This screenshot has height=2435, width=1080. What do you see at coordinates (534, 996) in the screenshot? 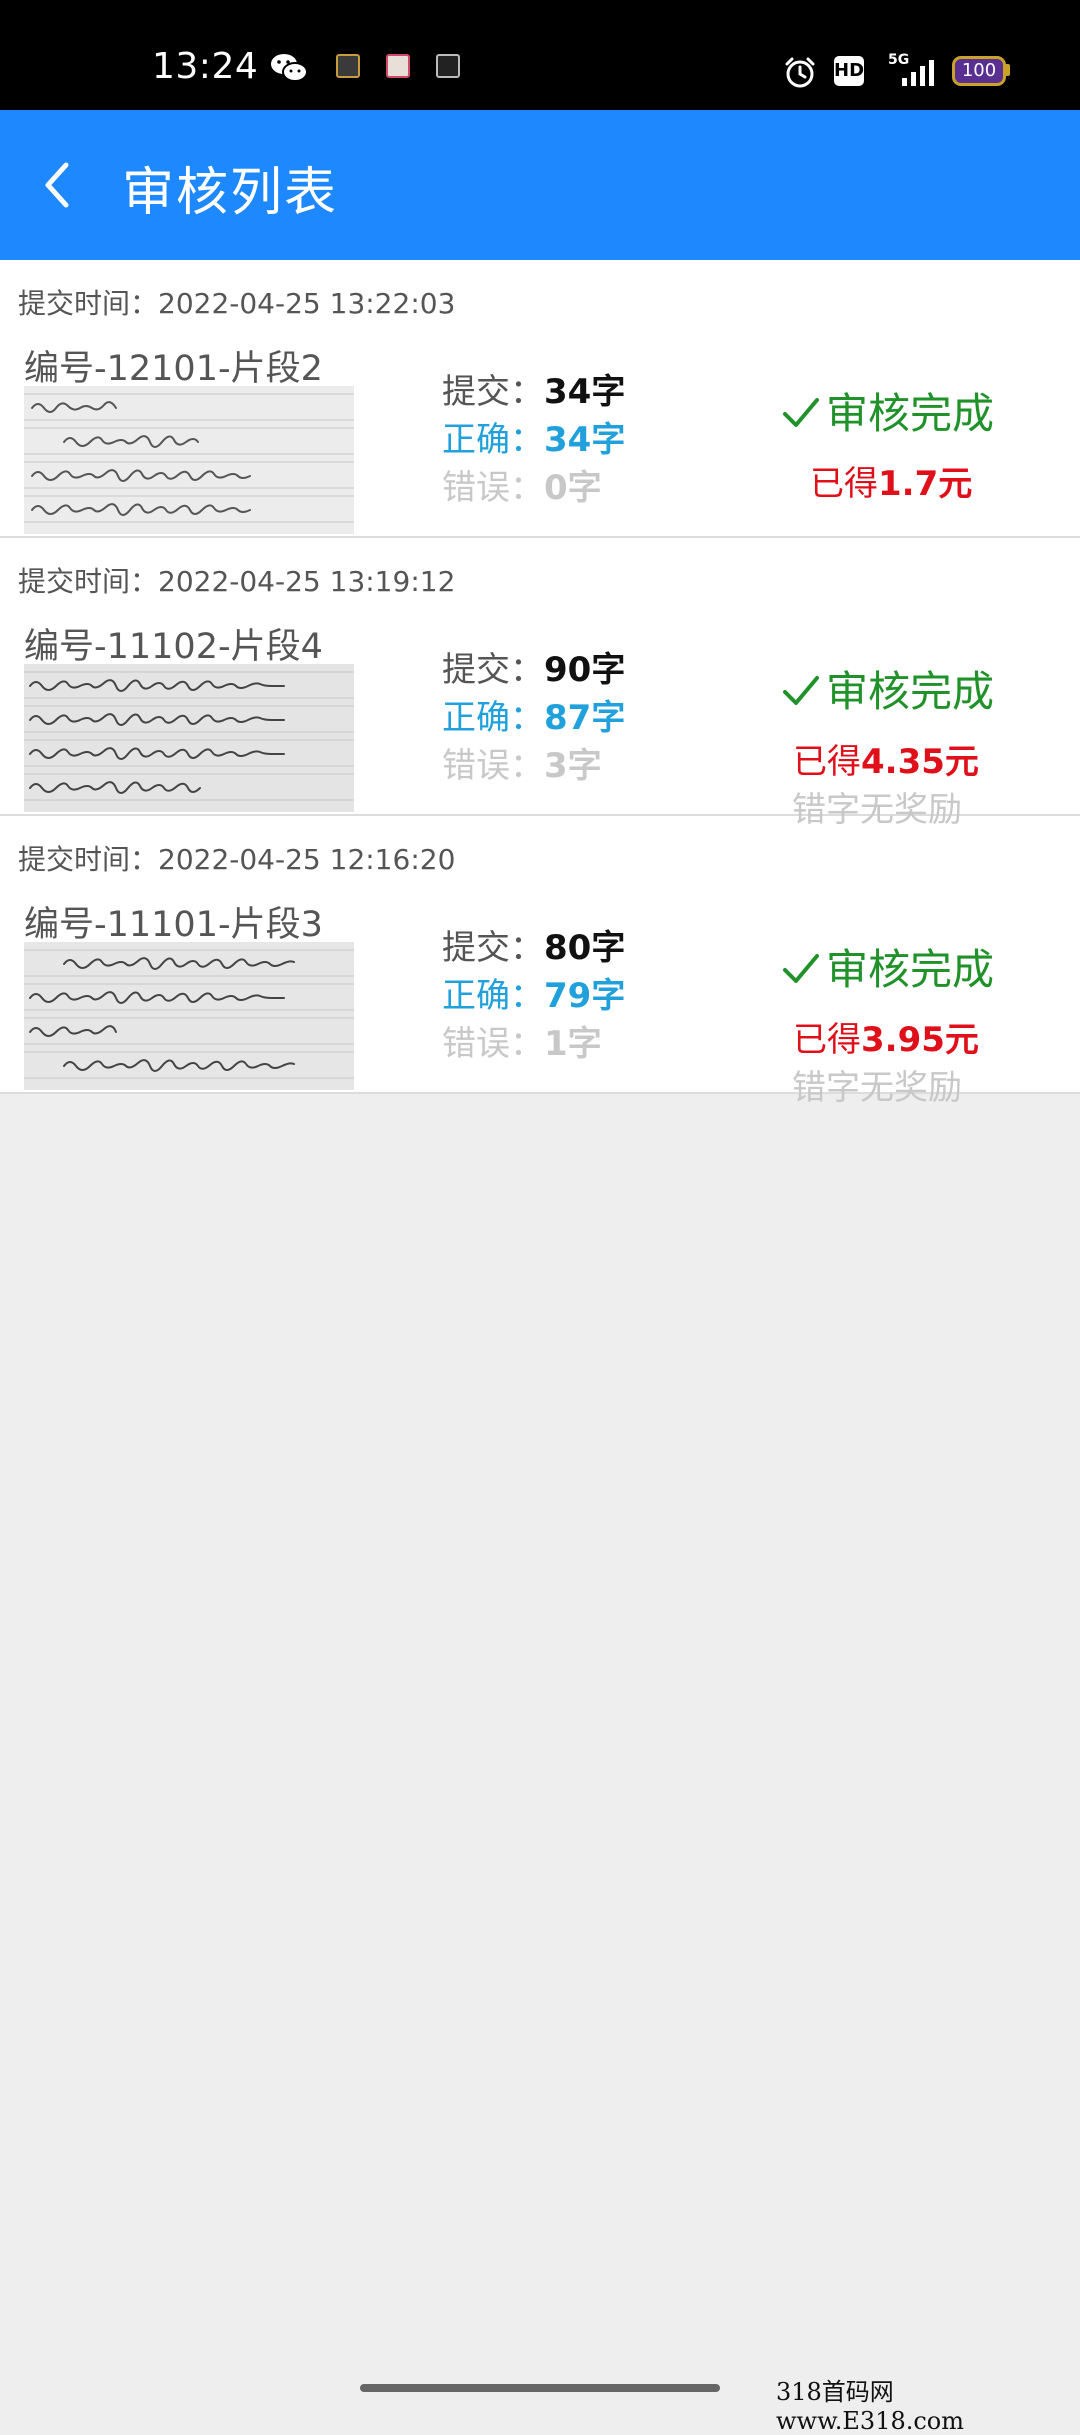
I see `correct-count: 正确：79字` at bounding box center [534, 996].